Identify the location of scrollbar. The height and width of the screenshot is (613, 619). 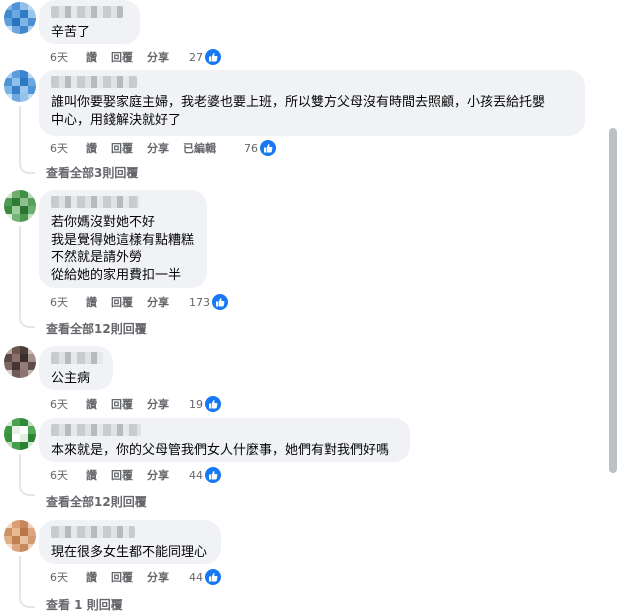
(612, 306).